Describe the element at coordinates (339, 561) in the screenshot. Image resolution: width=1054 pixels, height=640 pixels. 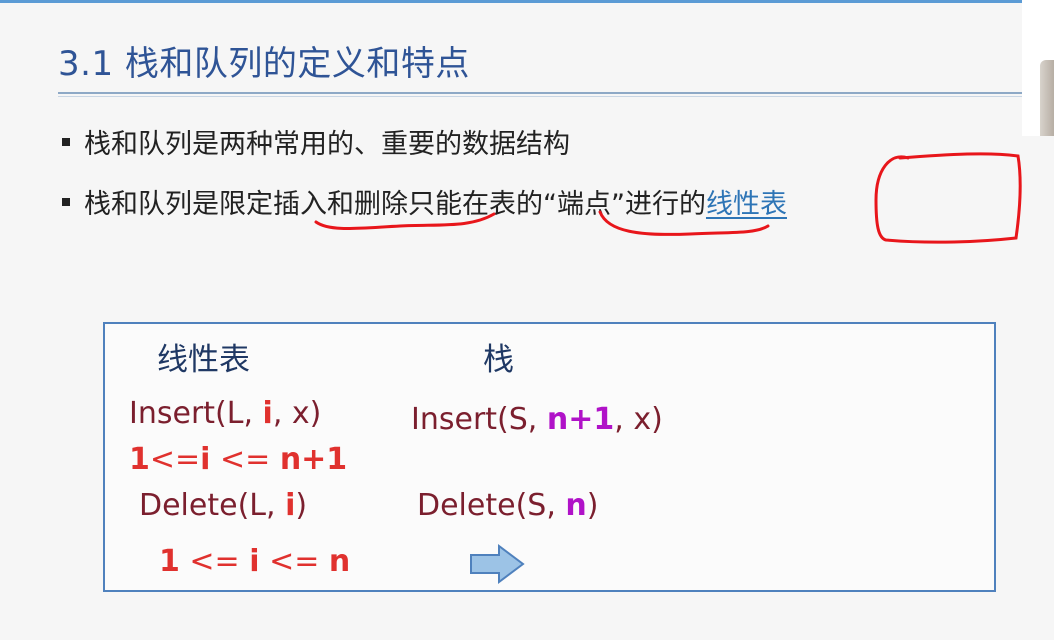
I see `range-n: n` at that location.